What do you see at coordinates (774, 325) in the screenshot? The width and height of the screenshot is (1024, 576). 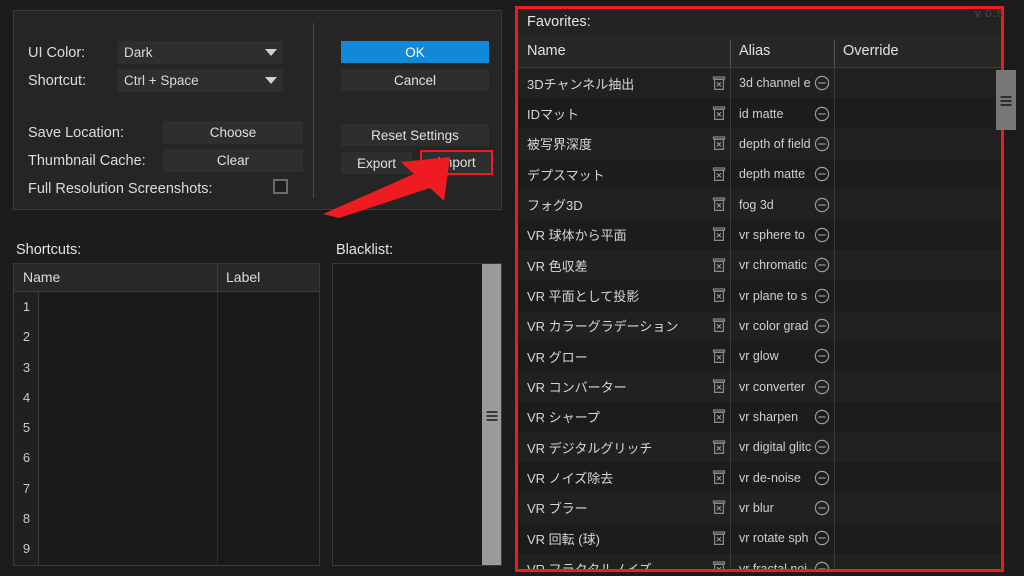 I see `favorites-row-alias: vr color grad` at bounding box center [774, 325].